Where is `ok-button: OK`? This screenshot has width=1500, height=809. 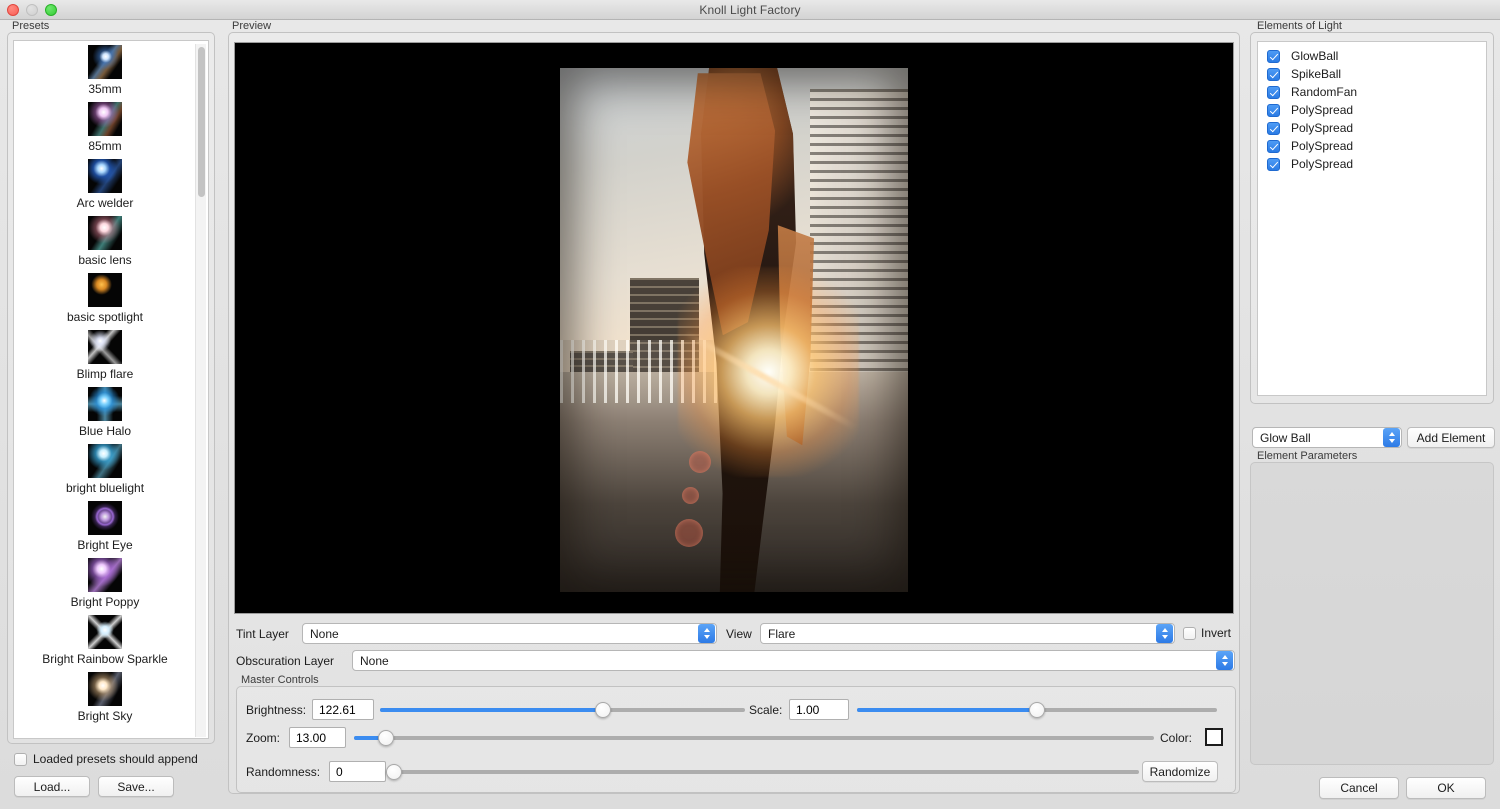 ok-button: OK is located at coordinates (1446, 788).